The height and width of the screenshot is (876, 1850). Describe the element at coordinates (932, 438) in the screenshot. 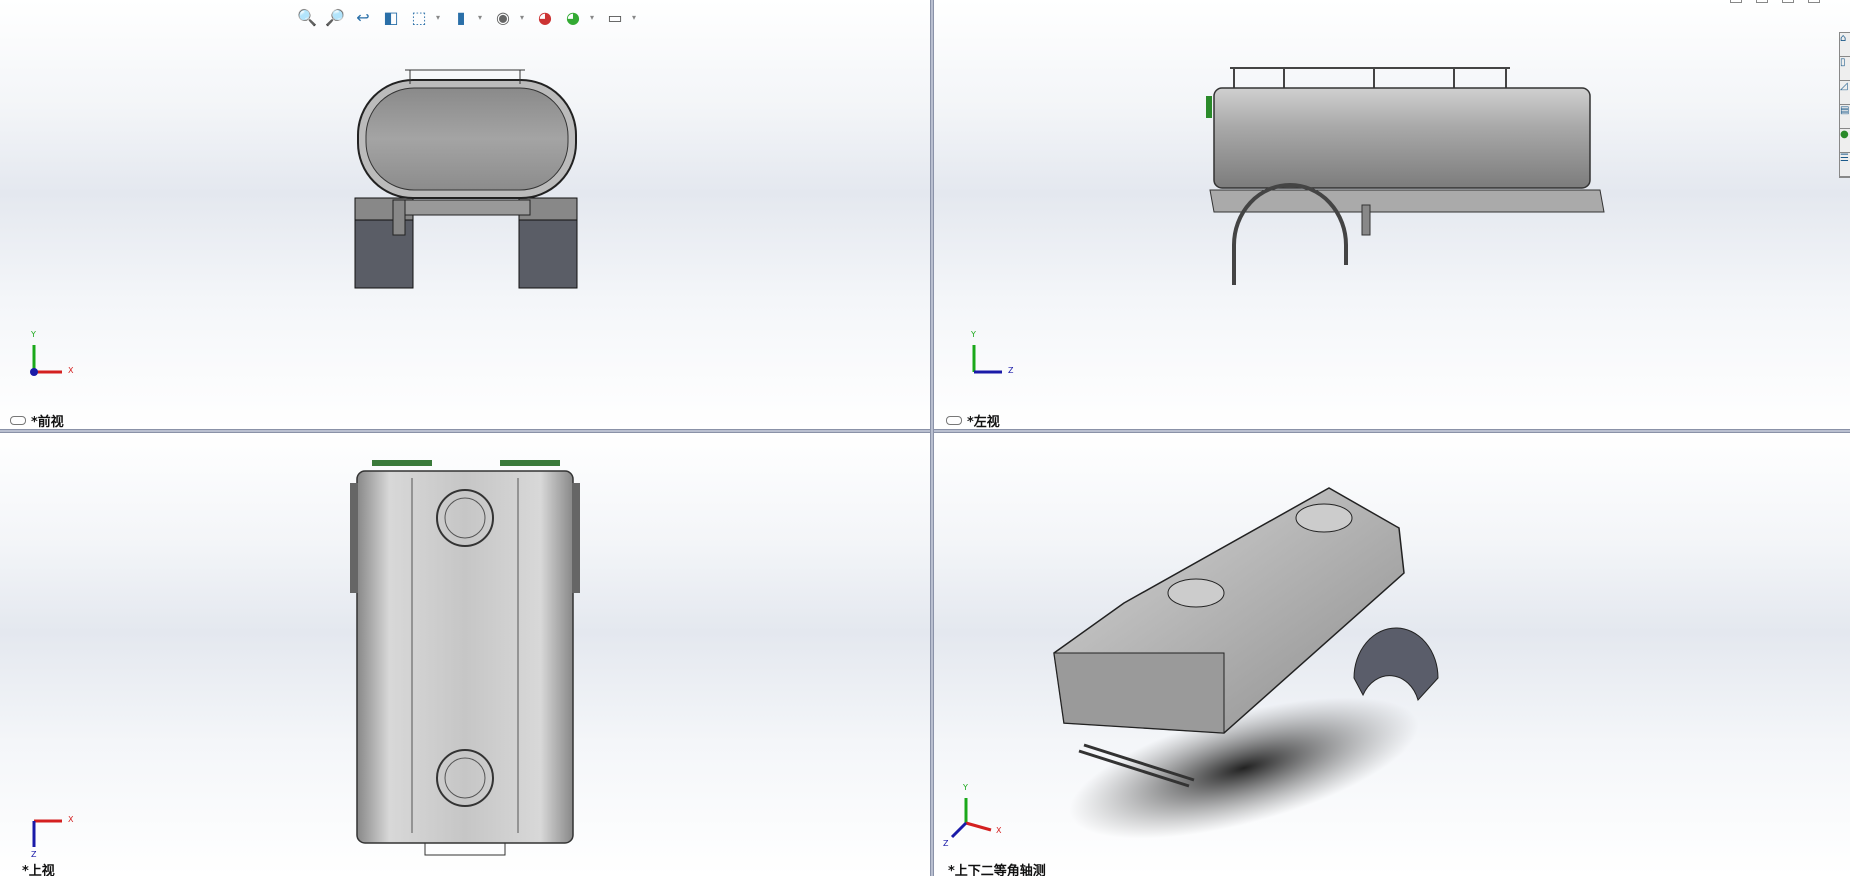

I see `viewport-splitter-vertical` at that location.